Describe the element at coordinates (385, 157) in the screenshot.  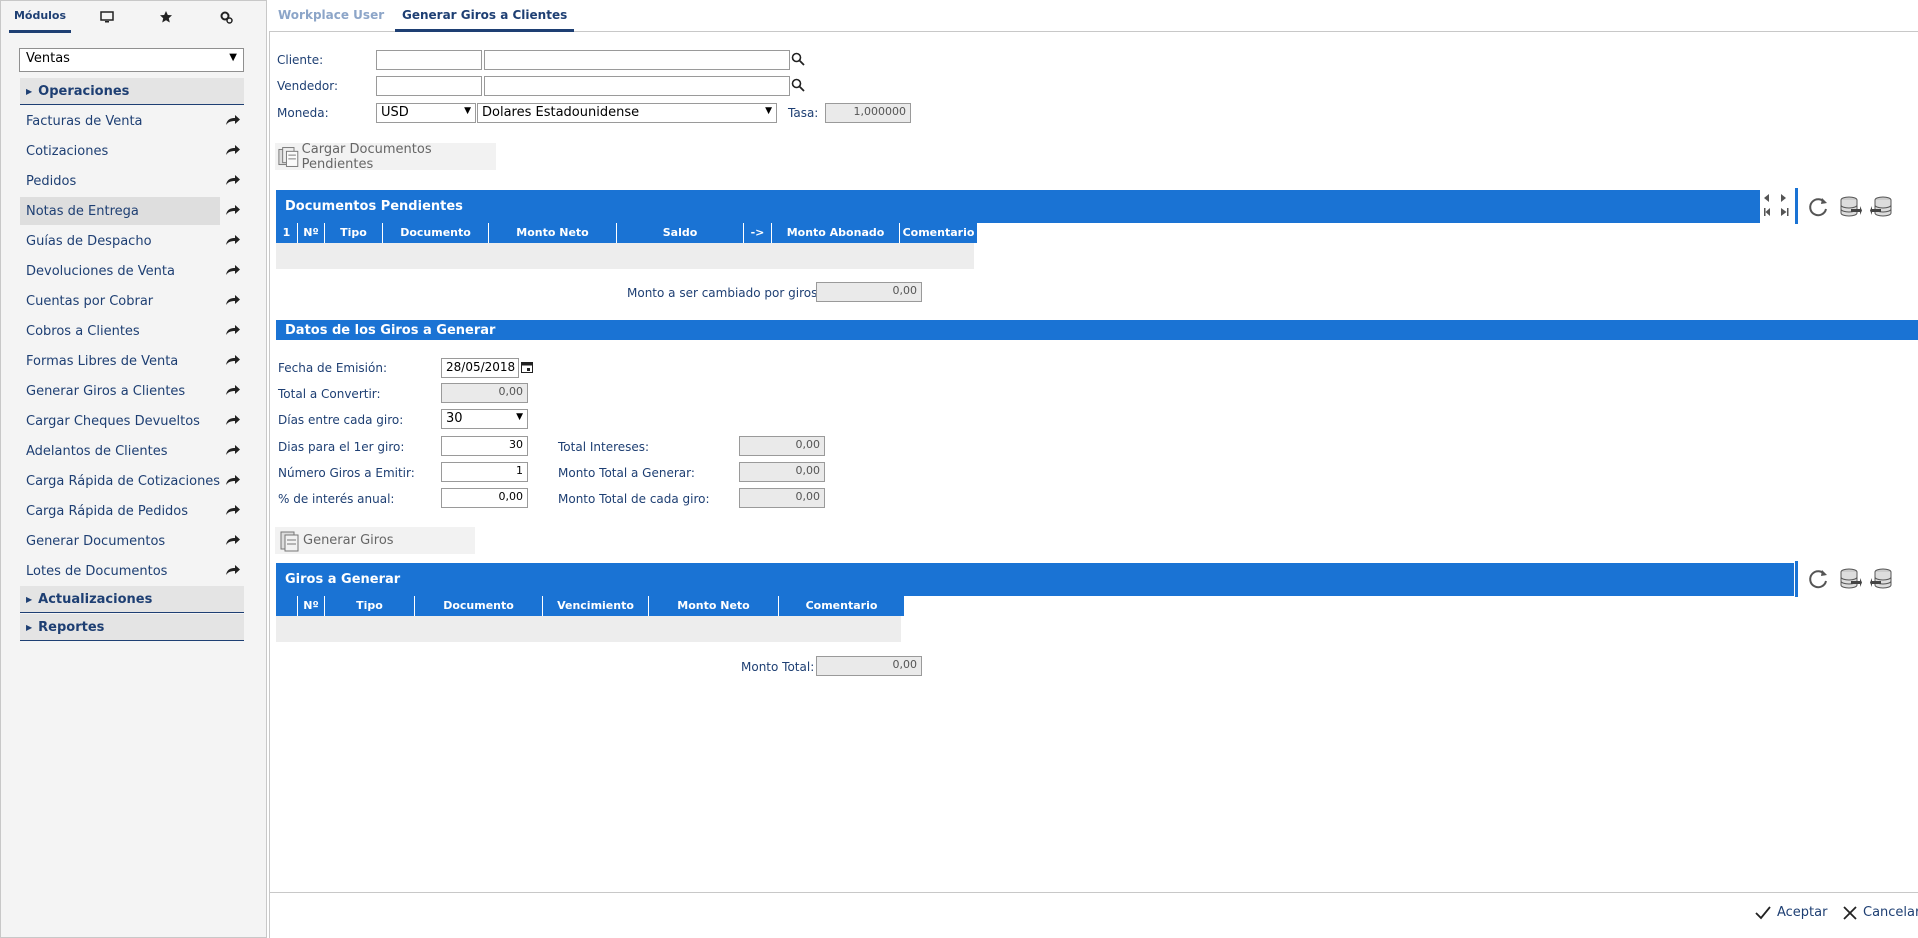
I see `cargar-pendientes-button: Cargar Documentos Pendientes` at that location.